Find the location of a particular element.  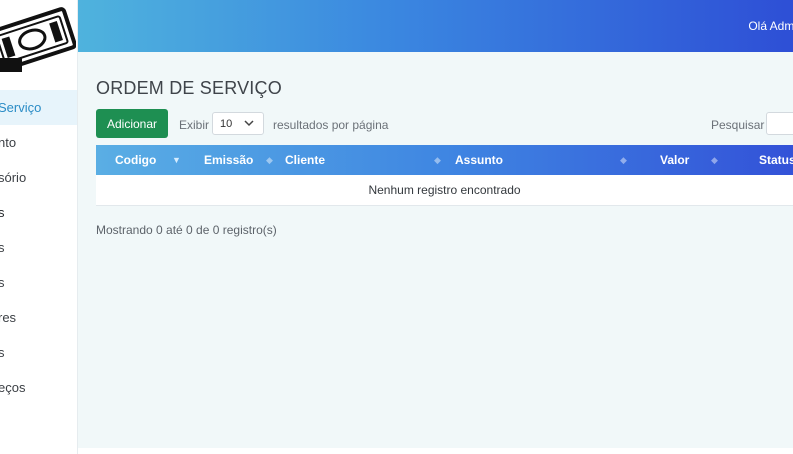

column-header-codigo: Codigo is located at coordinates (135, 160).